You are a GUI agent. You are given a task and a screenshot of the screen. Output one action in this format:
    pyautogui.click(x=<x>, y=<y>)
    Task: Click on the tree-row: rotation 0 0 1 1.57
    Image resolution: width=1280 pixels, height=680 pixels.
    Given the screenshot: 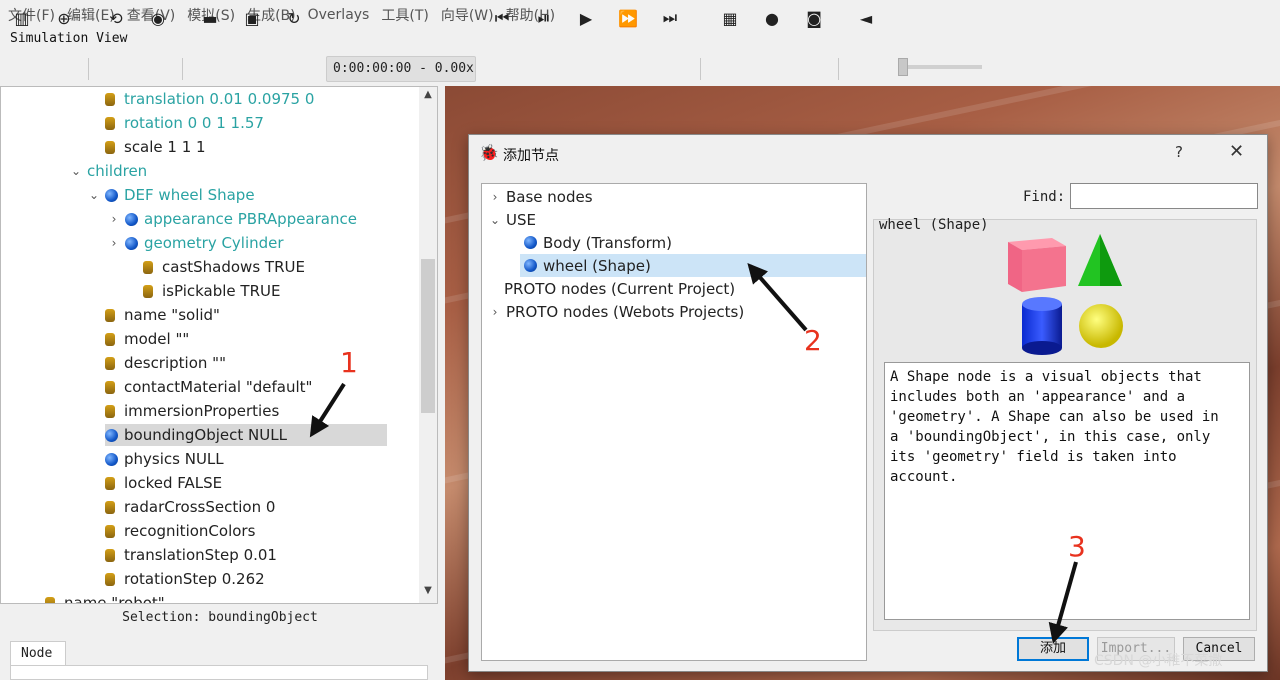 What is the action you would take?
    pyautogui.click(x=184, y=123)
    